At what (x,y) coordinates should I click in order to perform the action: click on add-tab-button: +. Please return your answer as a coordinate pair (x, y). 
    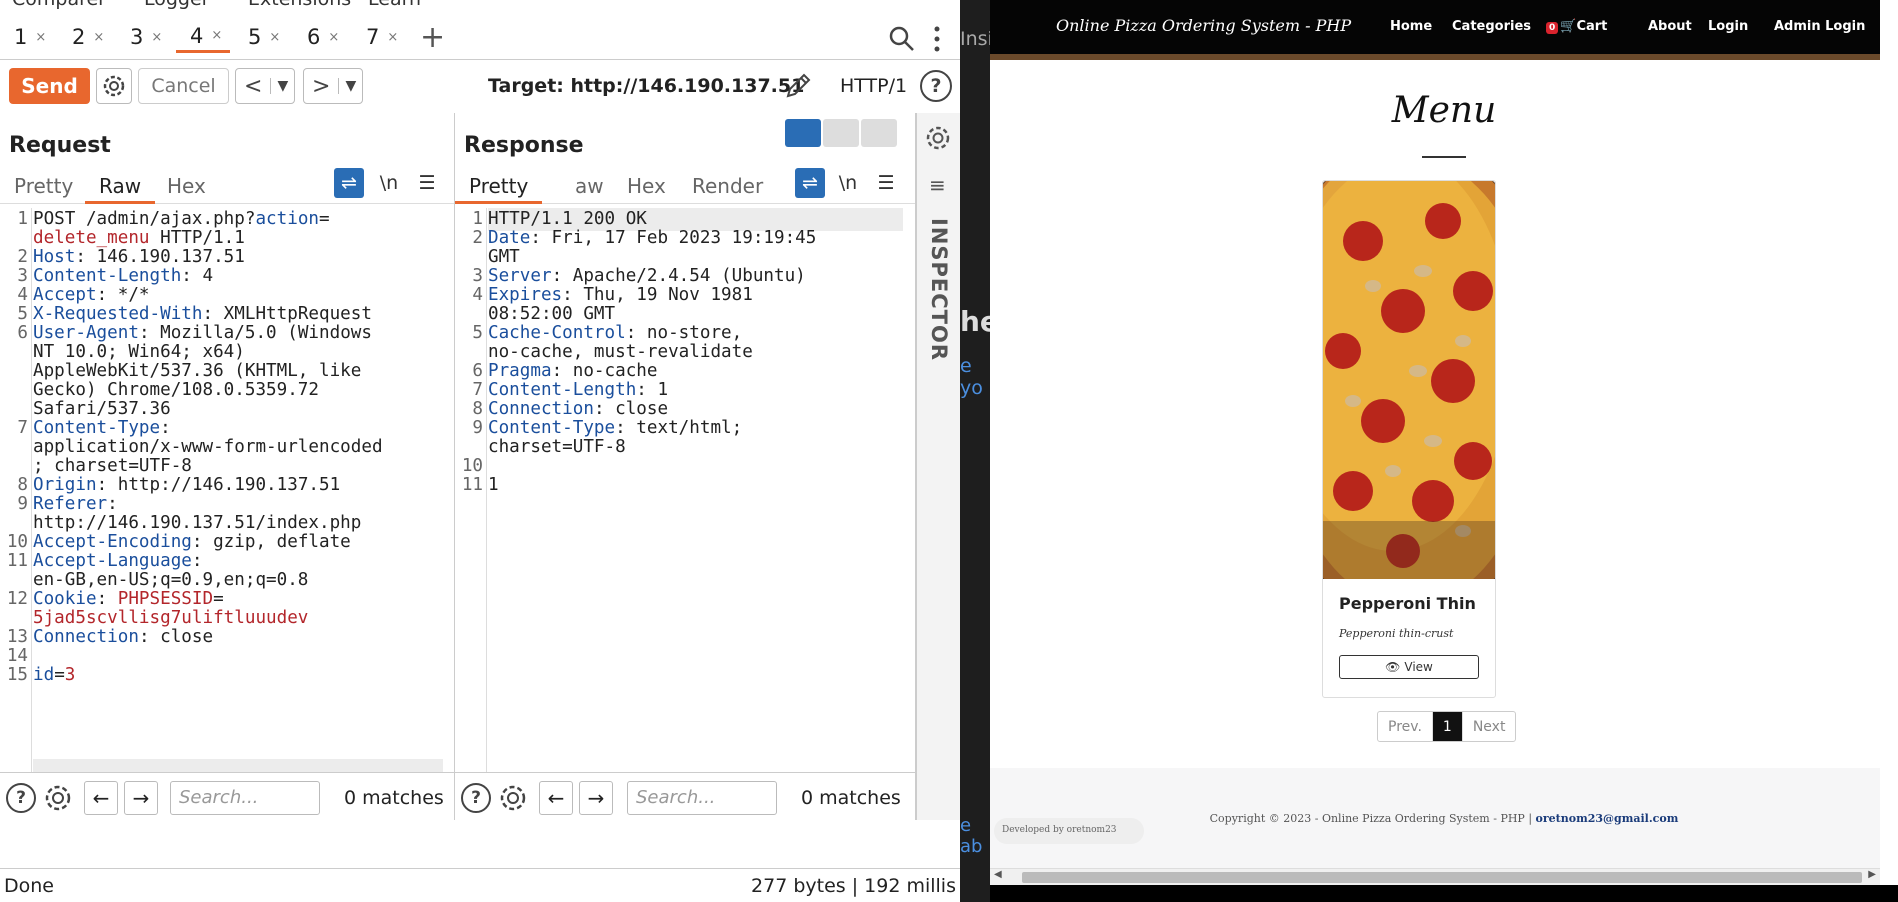
    Looking at the image, I should click on (425, 37).